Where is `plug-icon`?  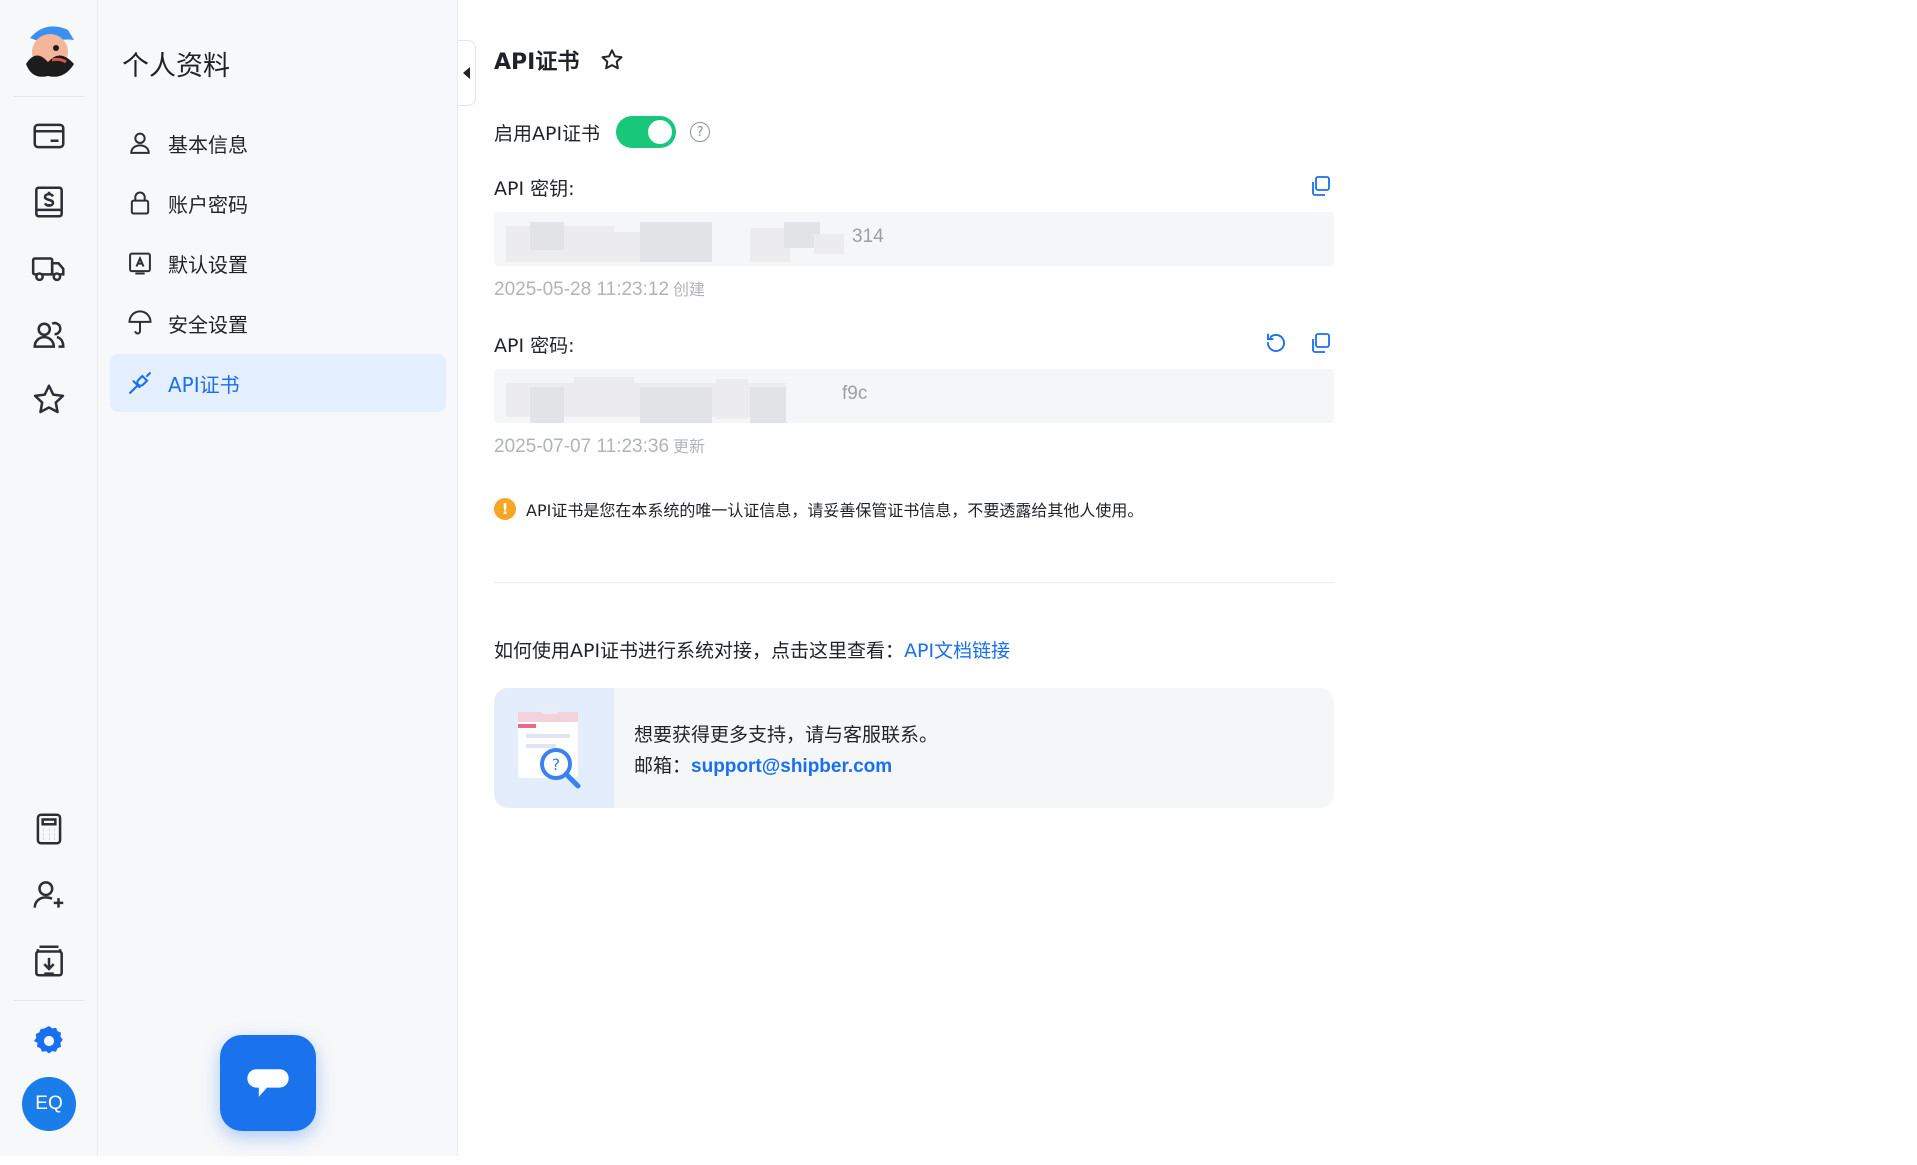 plug-icon is located at coordinates (140, 383).